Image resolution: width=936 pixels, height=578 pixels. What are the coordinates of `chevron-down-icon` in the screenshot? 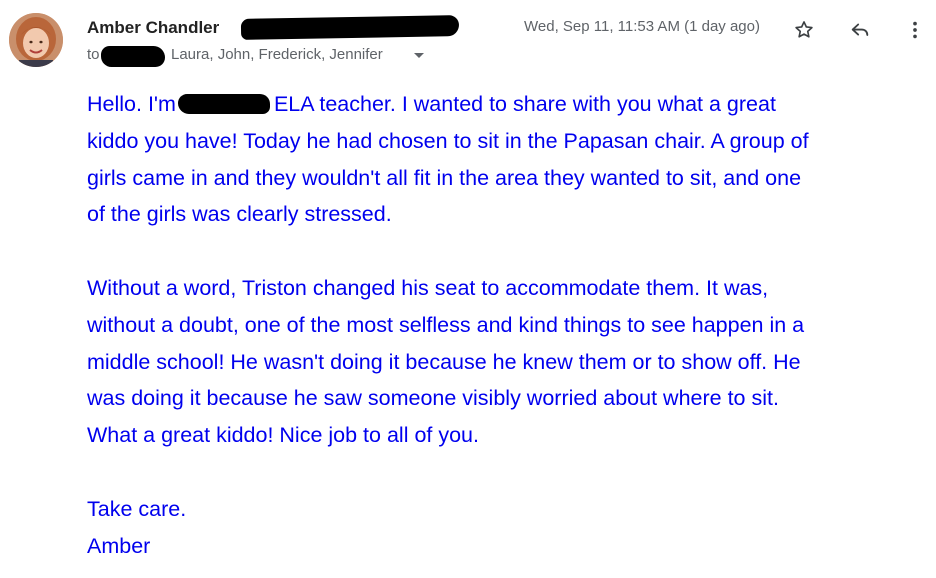 It's located at (419, 55).